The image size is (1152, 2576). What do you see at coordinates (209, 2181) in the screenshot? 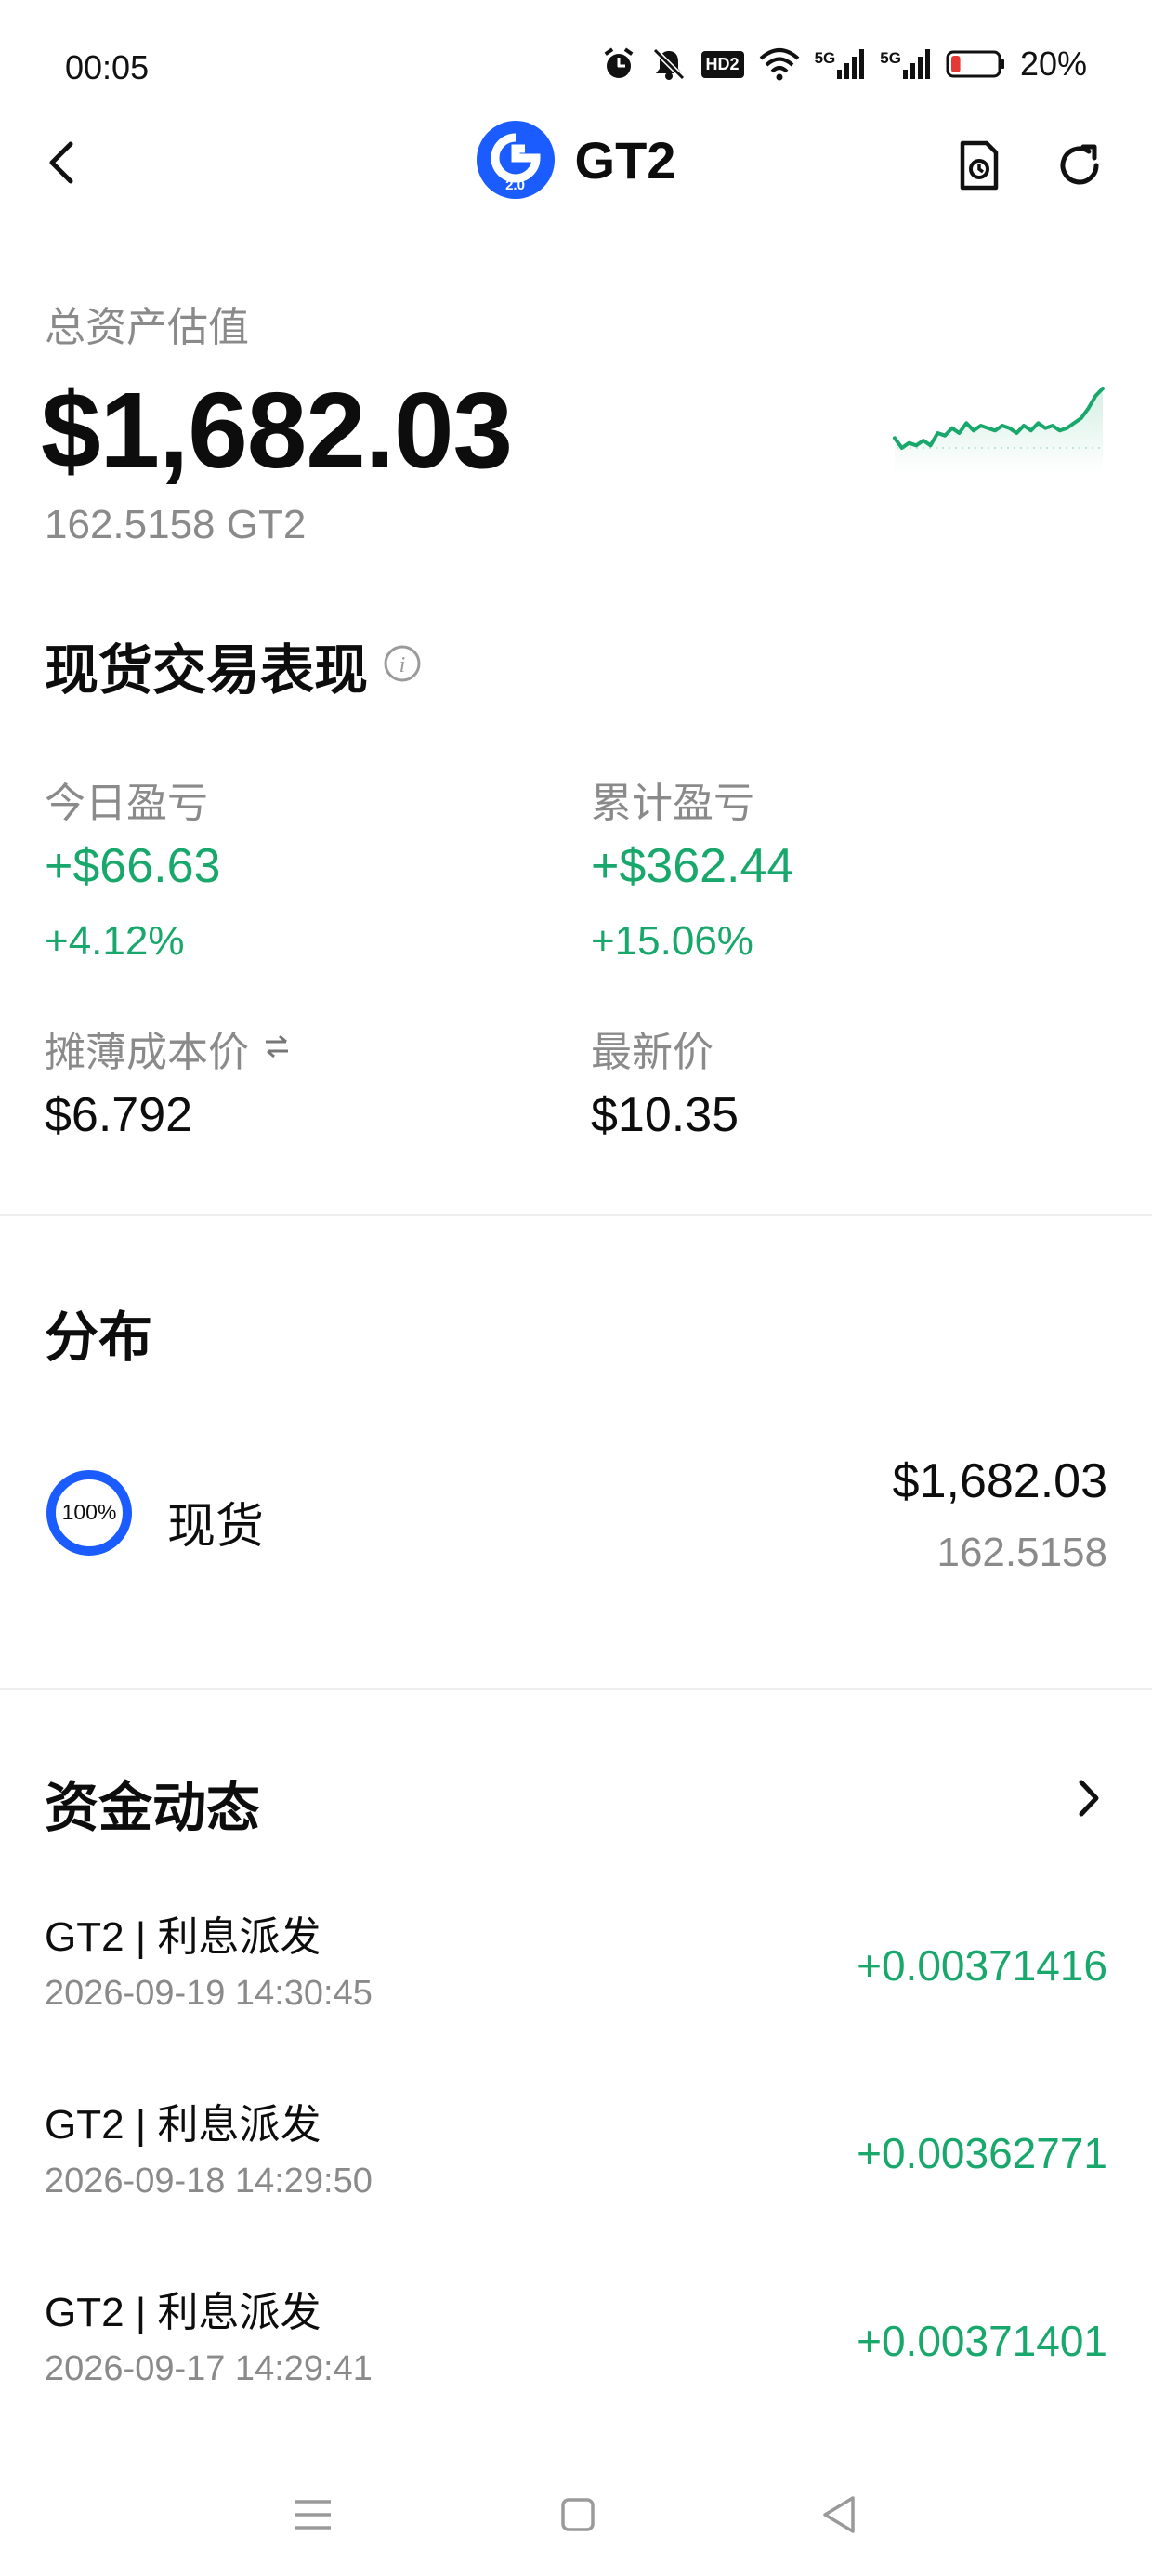
I see `activity-row-date: 2026-09-18 14:29:50` at bounding box center [209, 2181].